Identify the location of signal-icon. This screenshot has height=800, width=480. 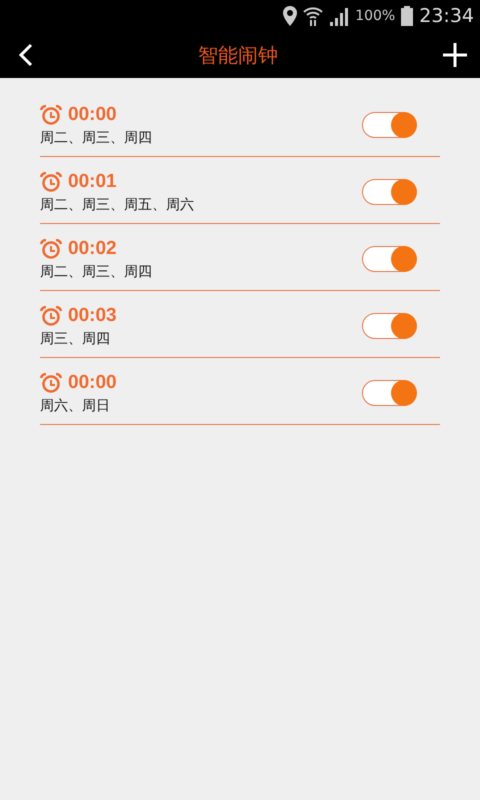
(339, 16).